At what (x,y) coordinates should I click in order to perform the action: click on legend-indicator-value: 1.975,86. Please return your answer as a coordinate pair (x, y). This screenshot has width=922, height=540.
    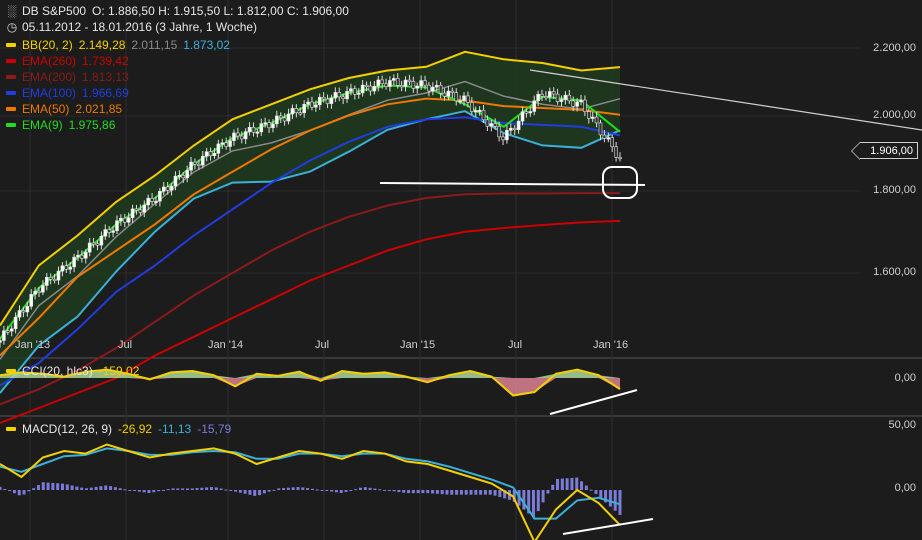
    Looking at the image, I should click on (92, 125).